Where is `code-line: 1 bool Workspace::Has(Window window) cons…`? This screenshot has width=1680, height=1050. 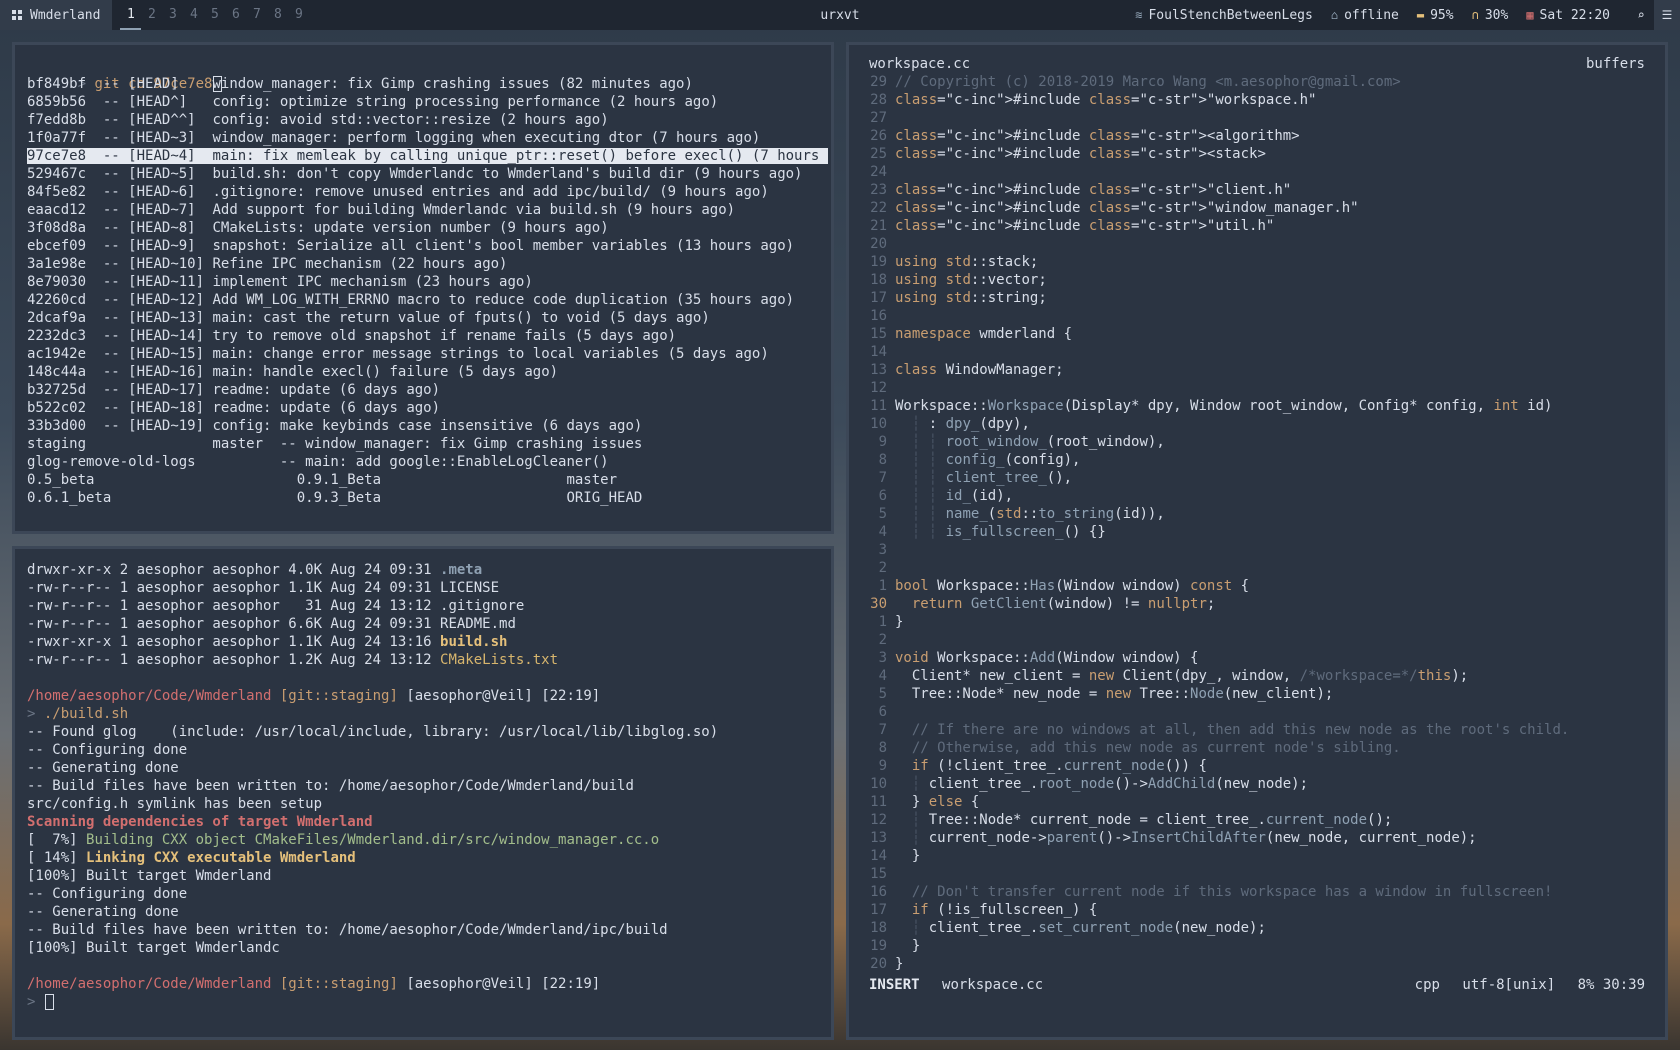 code-line: 1 bool Workspace::Has(Window window) cons… is located at coordinates (1216, 586).